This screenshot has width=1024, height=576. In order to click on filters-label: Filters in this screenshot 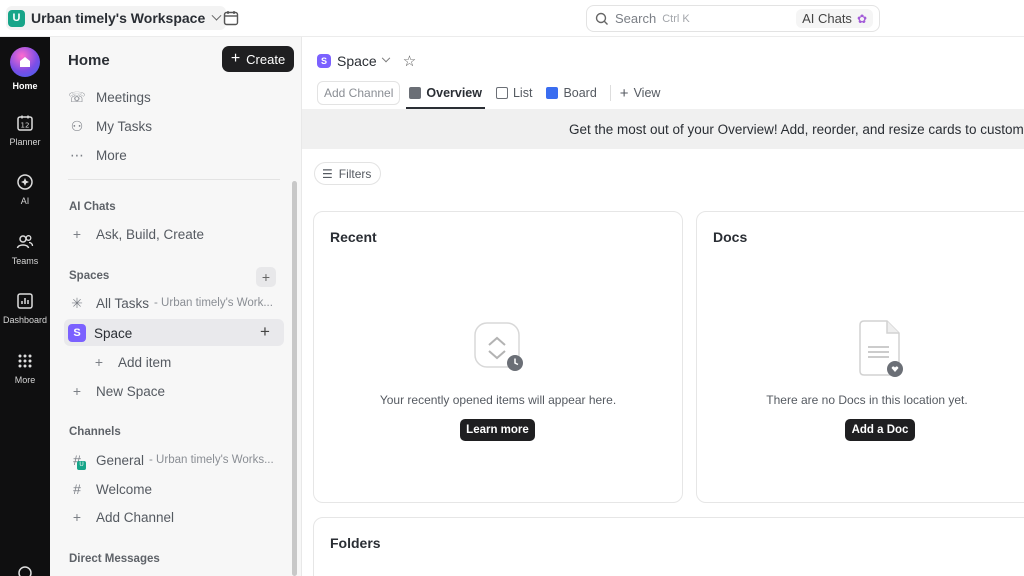, I will do `click(355, 173)`.